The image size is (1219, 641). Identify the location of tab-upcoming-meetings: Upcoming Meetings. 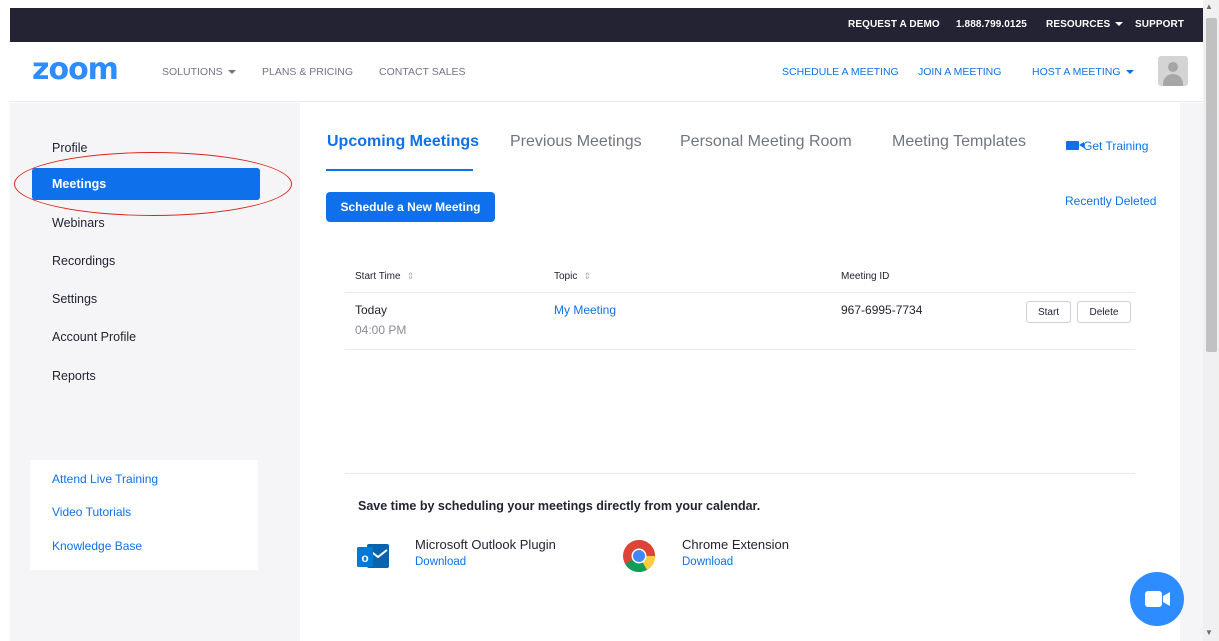
(403, 142).